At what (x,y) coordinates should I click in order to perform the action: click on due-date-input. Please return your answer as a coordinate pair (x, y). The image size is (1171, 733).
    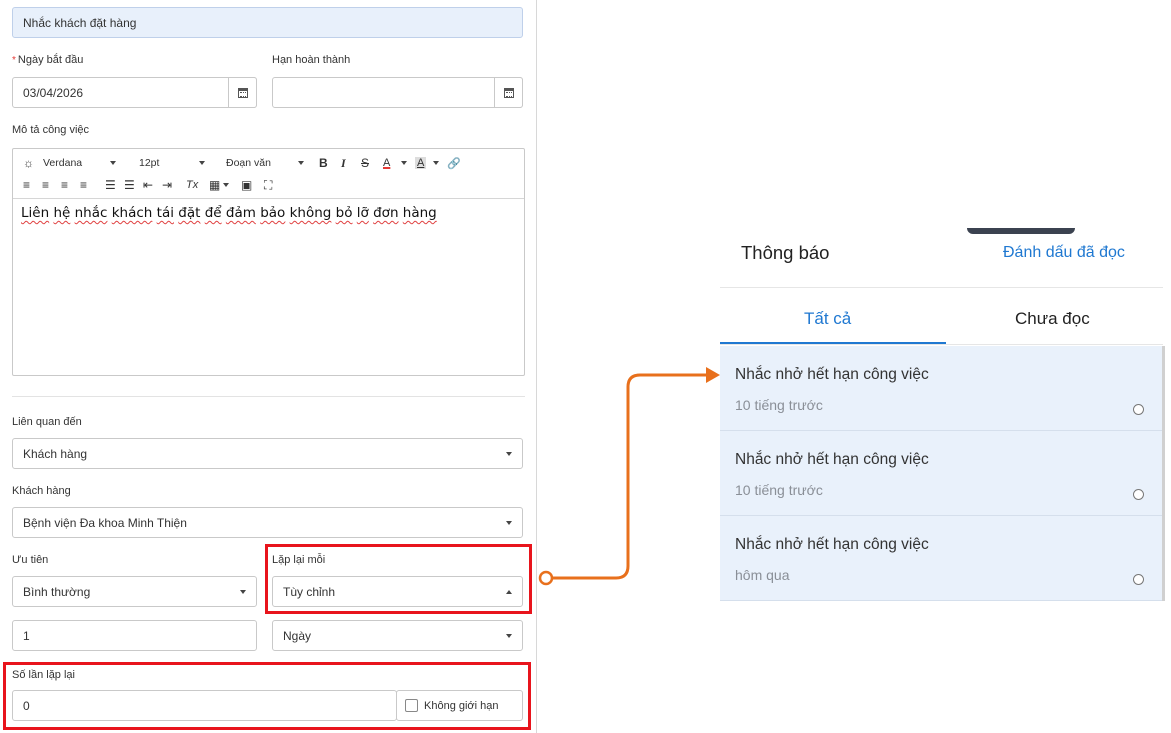
    Looking at the image, I should click on (397, 92).